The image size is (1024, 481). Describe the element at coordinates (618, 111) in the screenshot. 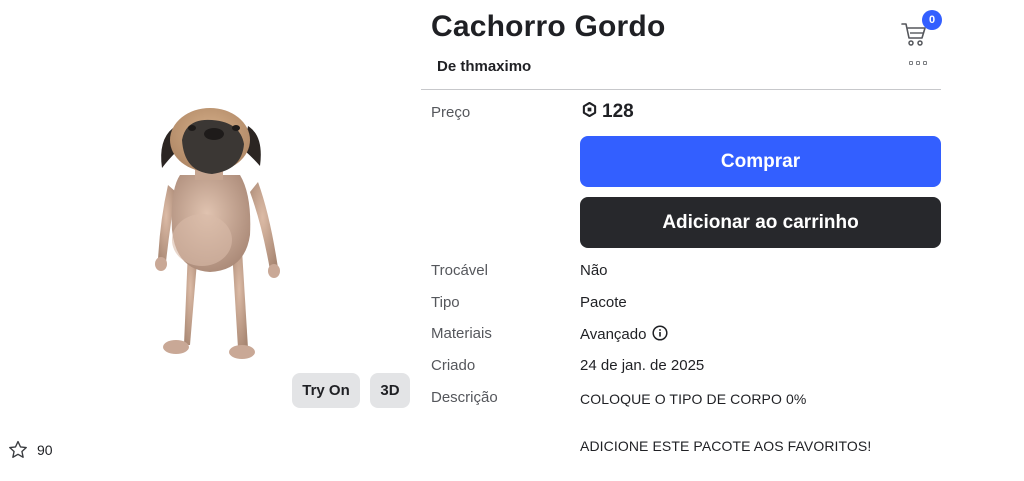

I see `price-value: 128` at that location.